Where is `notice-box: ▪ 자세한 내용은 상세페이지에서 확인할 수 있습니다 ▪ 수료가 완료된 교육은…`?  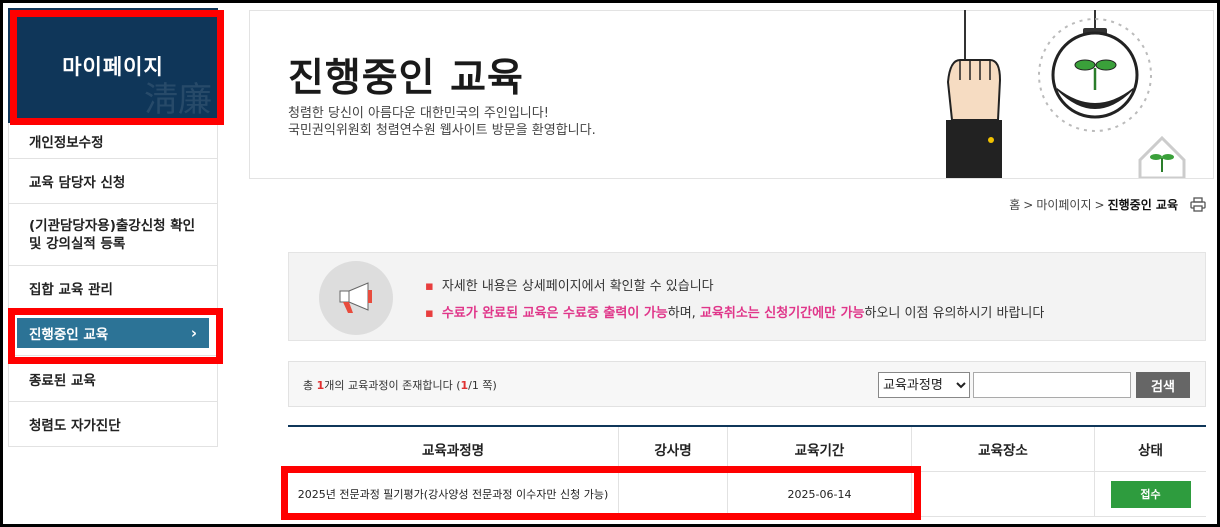
notice-box: ▪ 자세한 내용은 상세페이지에서 확인할 수 있습니다 ▪ 수료가 완료된 교육은… is located at coordinates (747, 296).